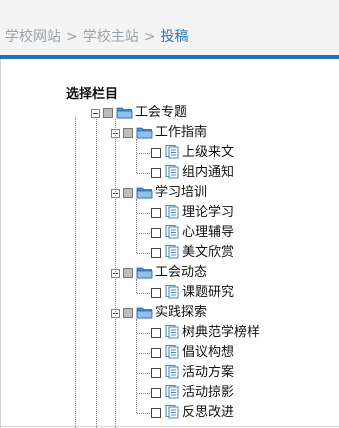 Image resolution: width=339 pixels, height=428 pixels. I want to click on tree-node-top: 工会专题, so click(139, 113).